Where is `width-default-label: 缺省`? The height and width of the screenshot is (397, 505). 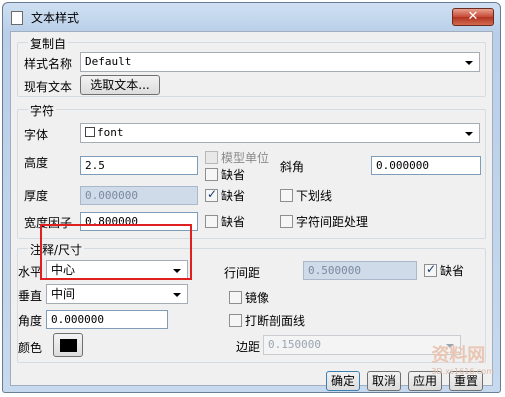
width-default-label: 缺省 is located at coordinates (233, 222).